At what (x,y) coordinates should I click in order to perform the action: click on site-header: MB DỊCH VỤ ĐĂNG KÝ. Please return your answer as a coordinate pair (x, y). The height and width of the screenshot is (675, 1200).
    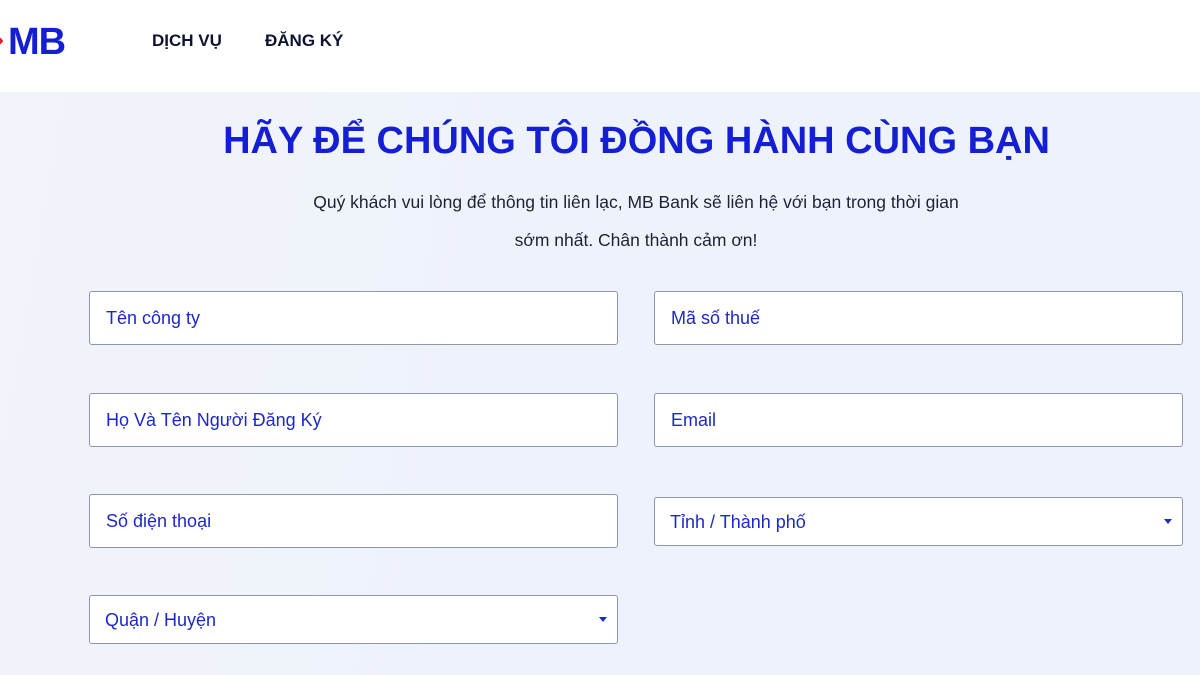
    Looking at the image, I should click on (600, 46).